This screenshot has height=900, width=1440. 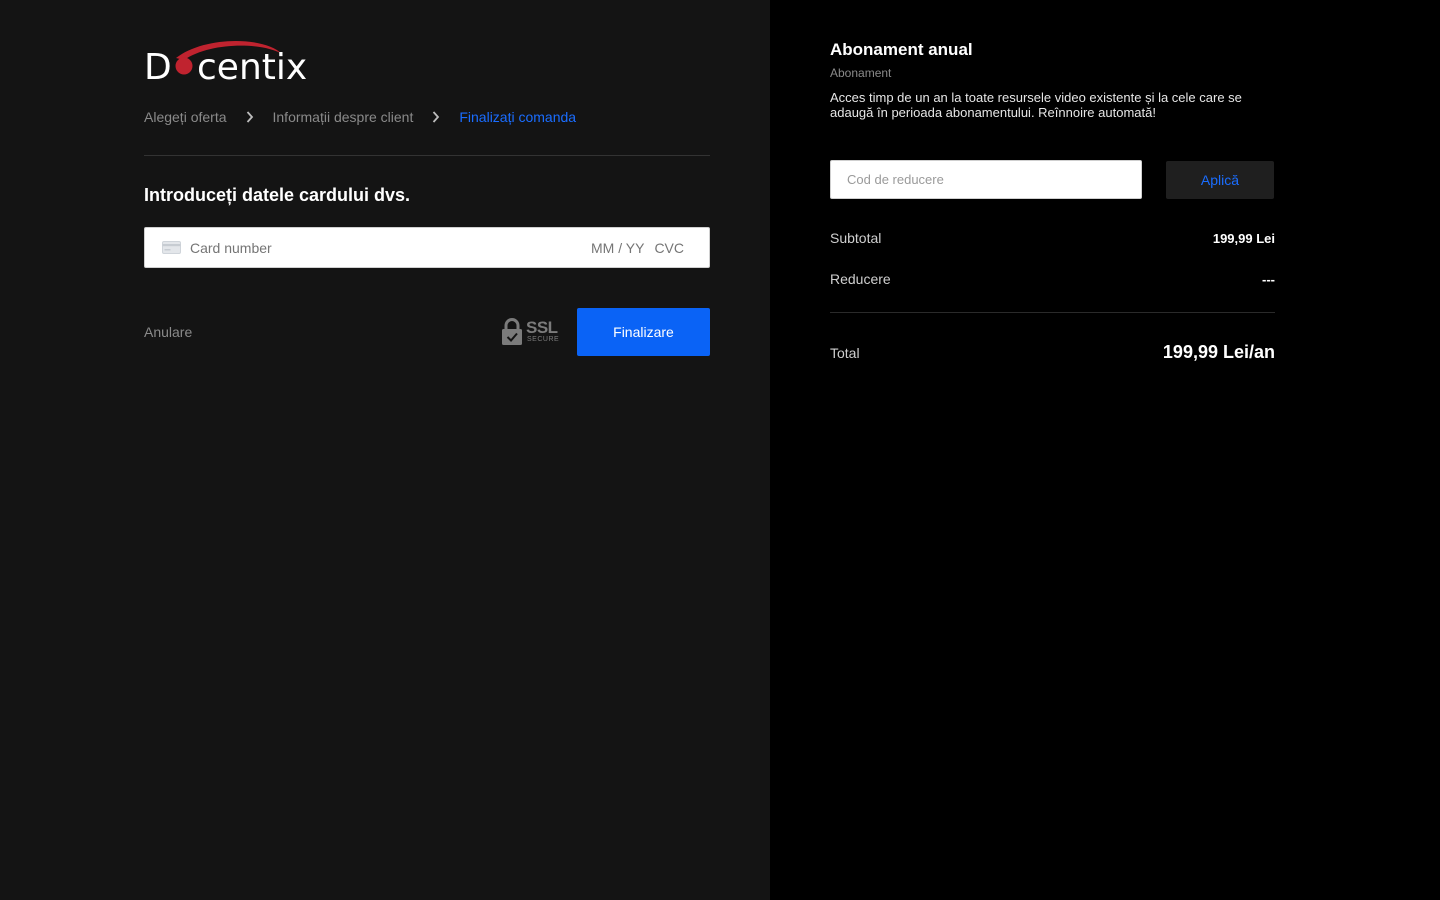 What do you see at coordinates (1052, 352) in the screenshot?
I see `total-row: Total 199,99 Lei/an` at bounding box center [1052, 352].